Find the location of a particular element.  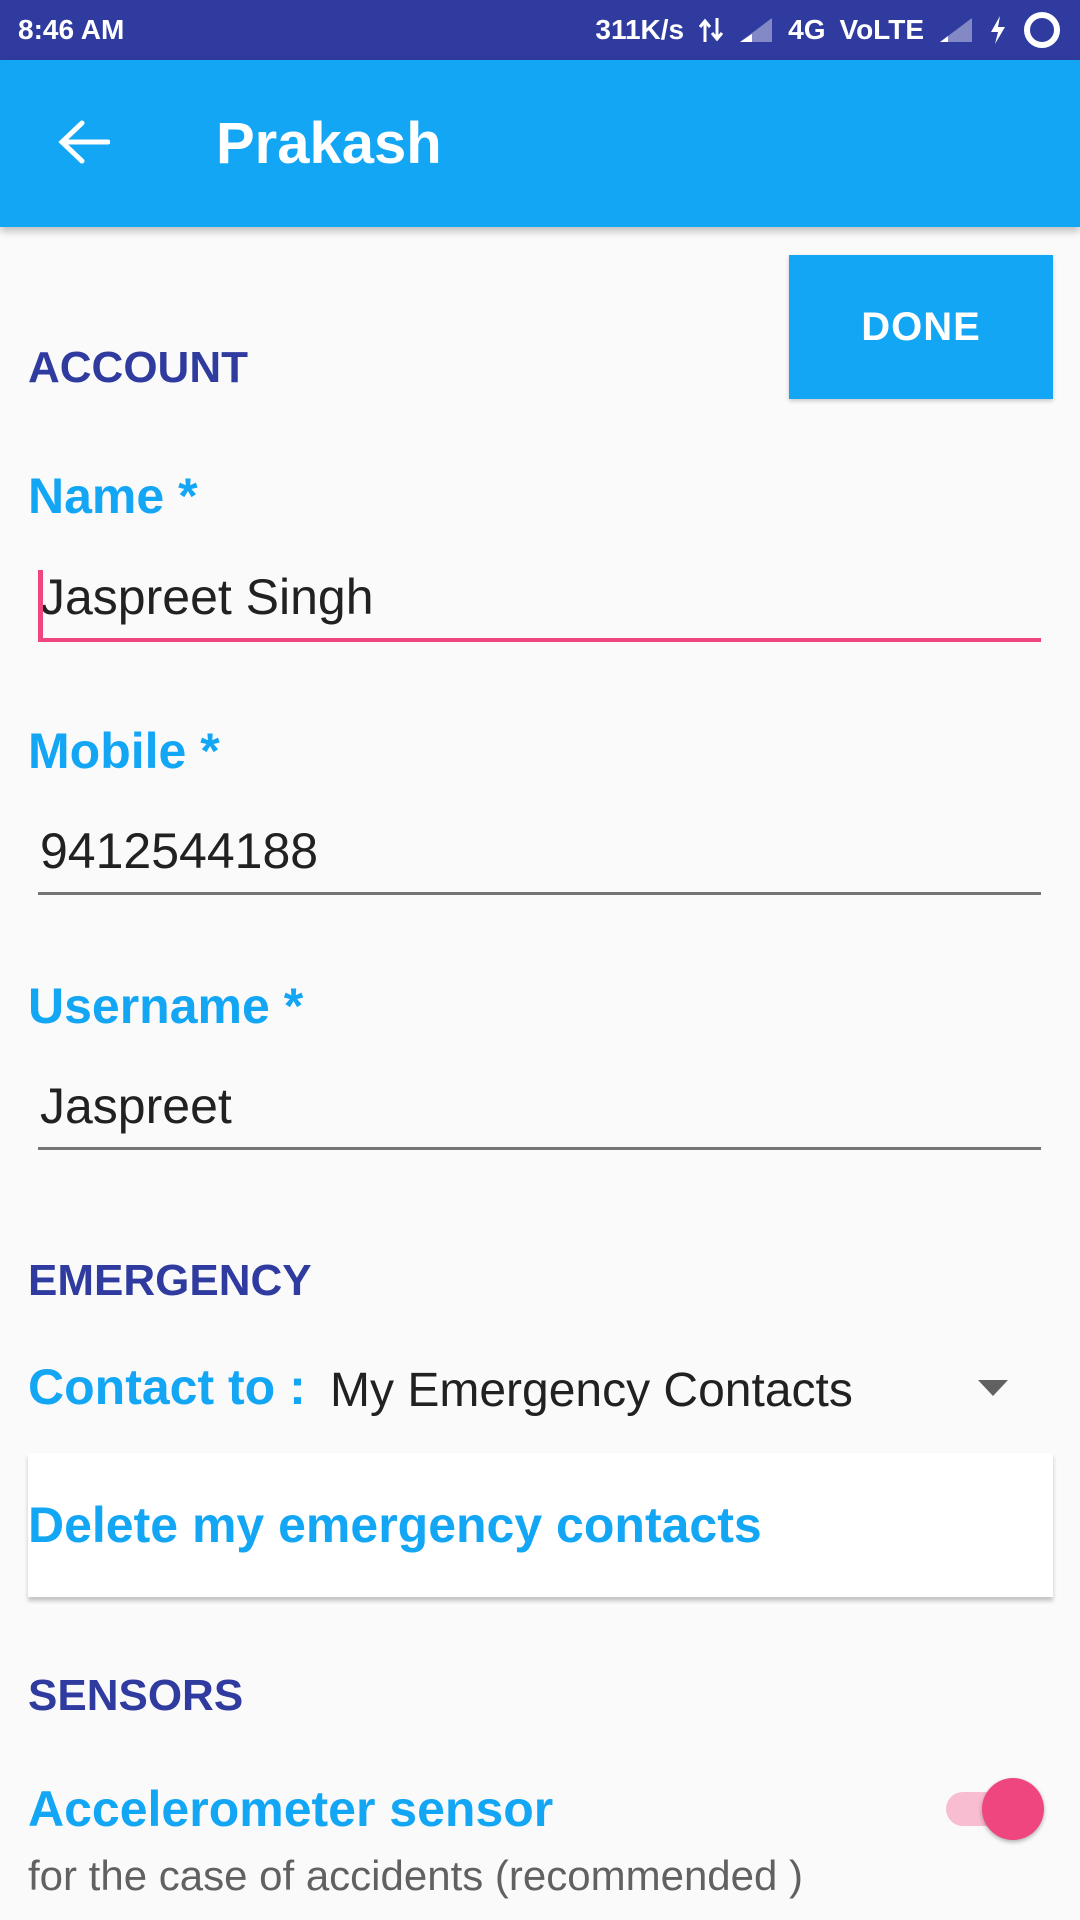

volte-label: VoLTE is located at coordinates (881, 29).